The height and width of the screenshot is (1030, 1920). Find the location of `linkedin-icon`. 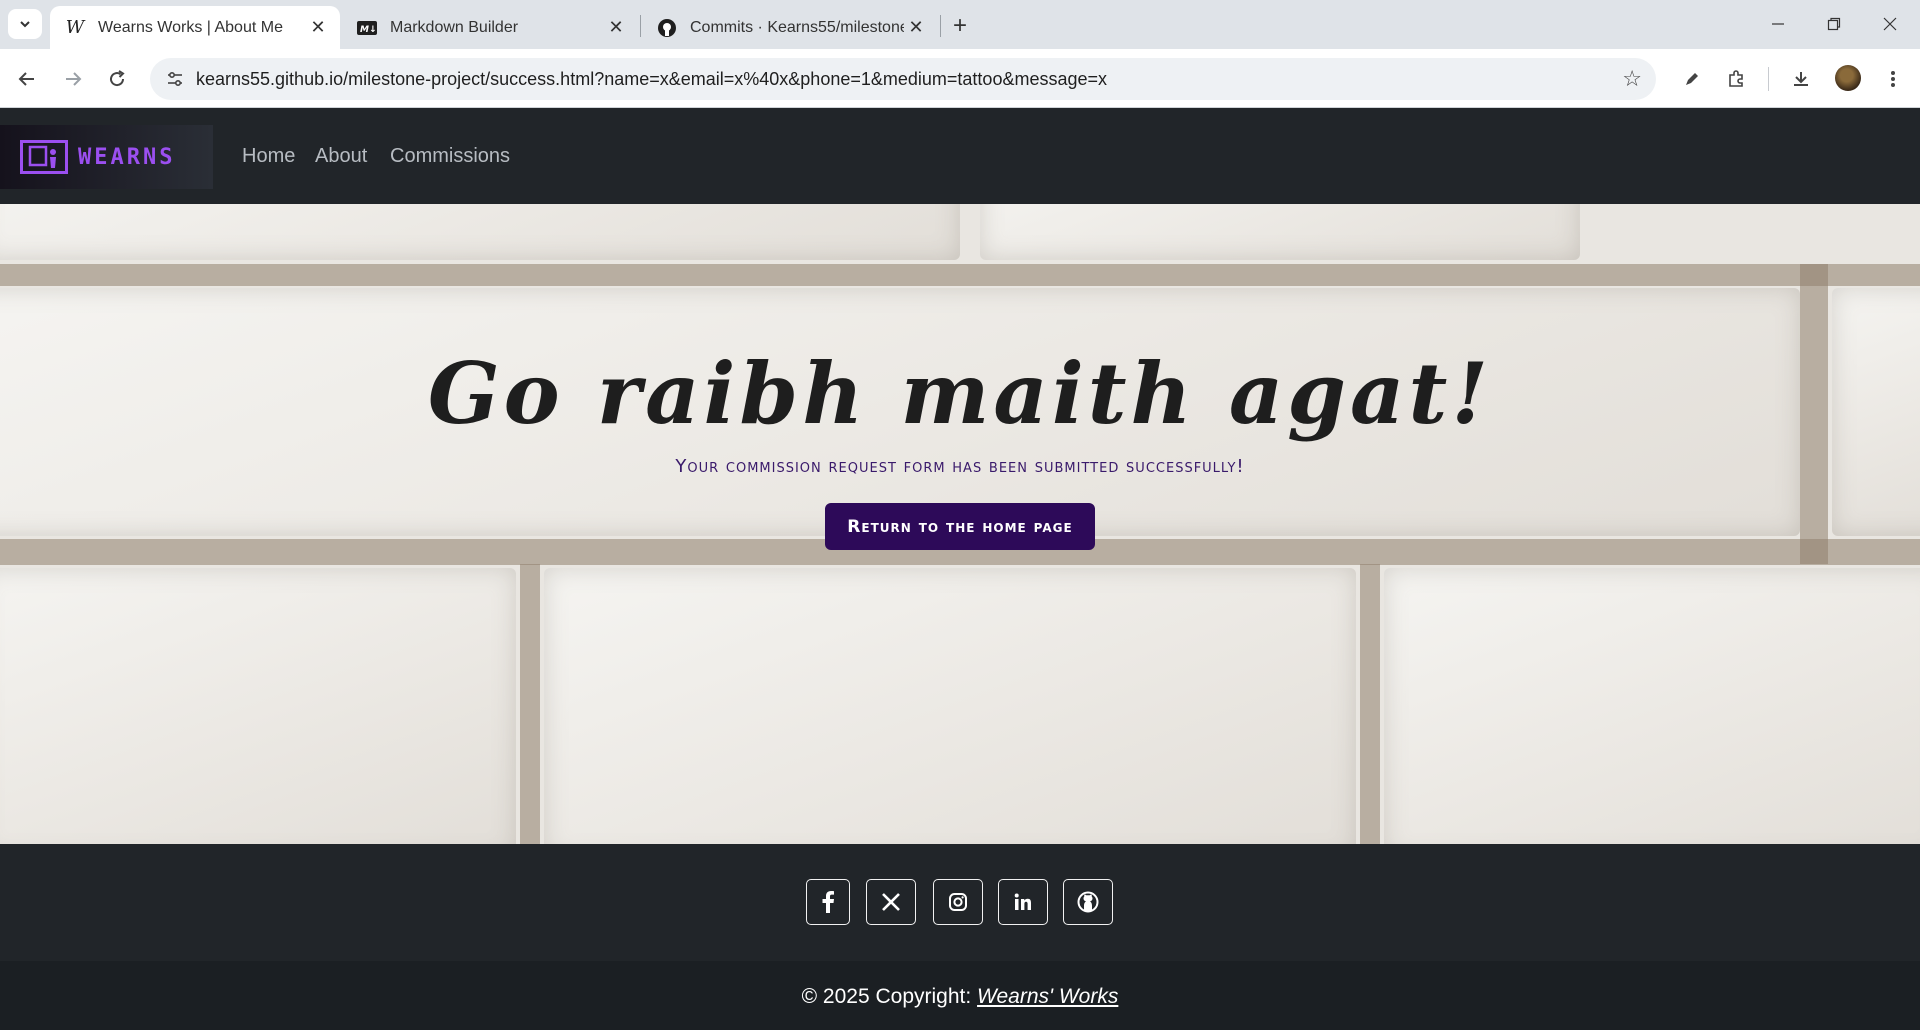

linkedin-icon is located at coordinates (1022, 901).